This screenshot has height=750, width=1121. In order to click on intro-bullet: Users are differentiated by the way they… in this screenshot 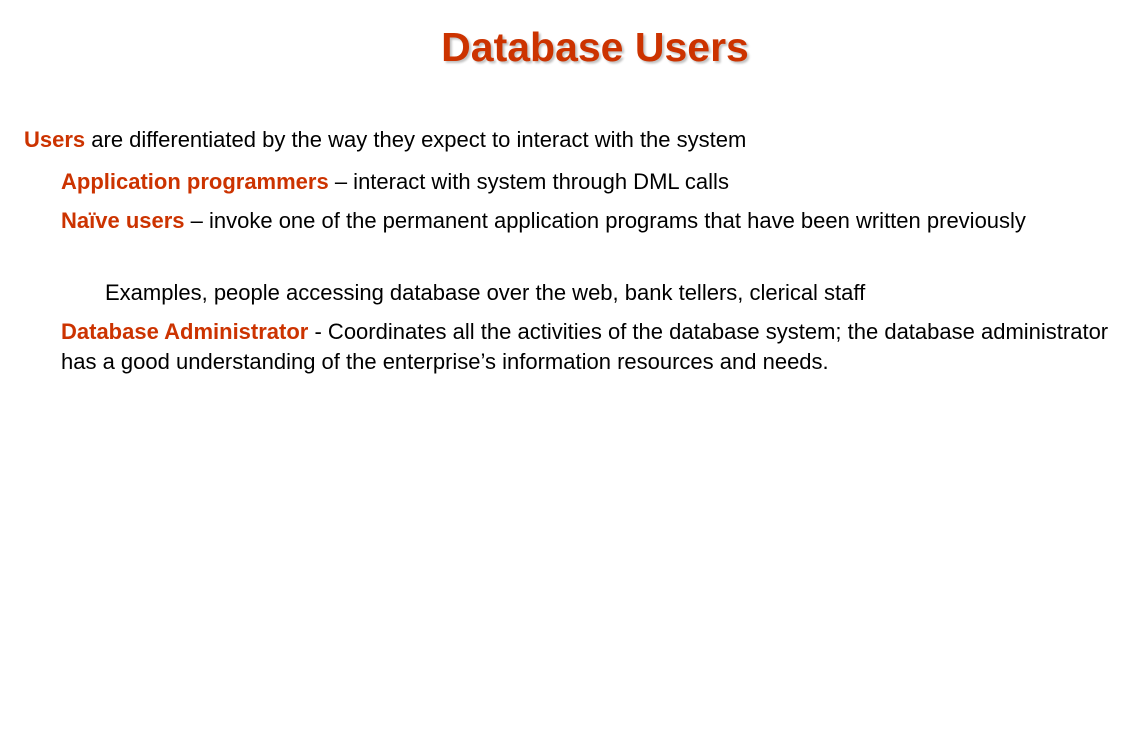, I will do `click(385, 140)`.